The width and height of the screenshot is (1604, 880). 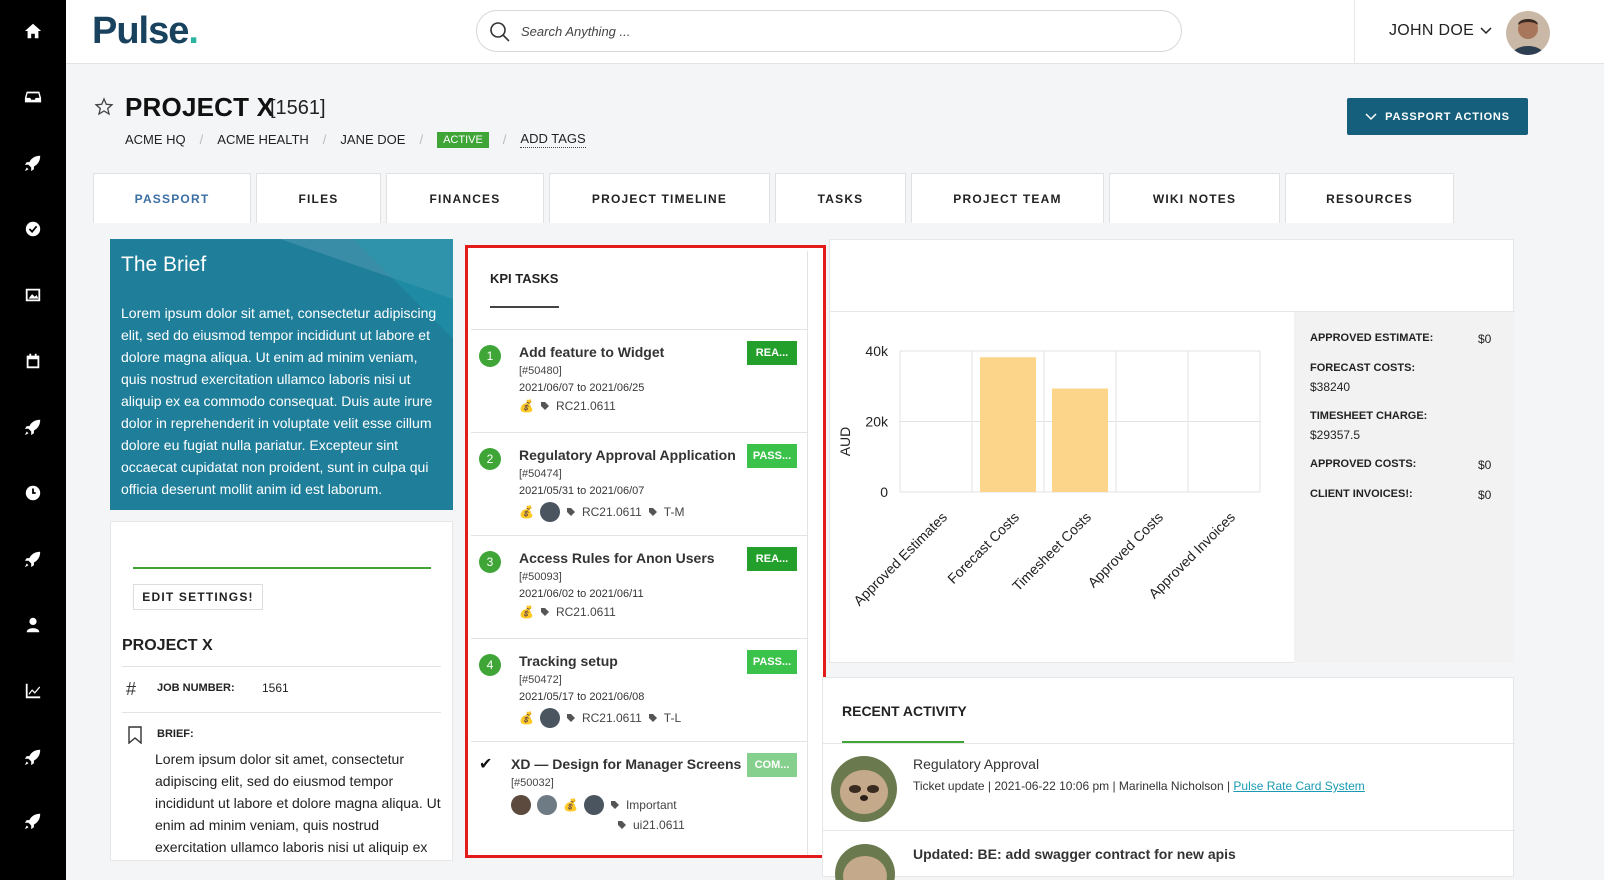 What do you see at coordinates (1437, 116) in the screenshot?
I see `passport-actions-button: PASSPORT ACTIONS` at bounding box center [1437, 116].